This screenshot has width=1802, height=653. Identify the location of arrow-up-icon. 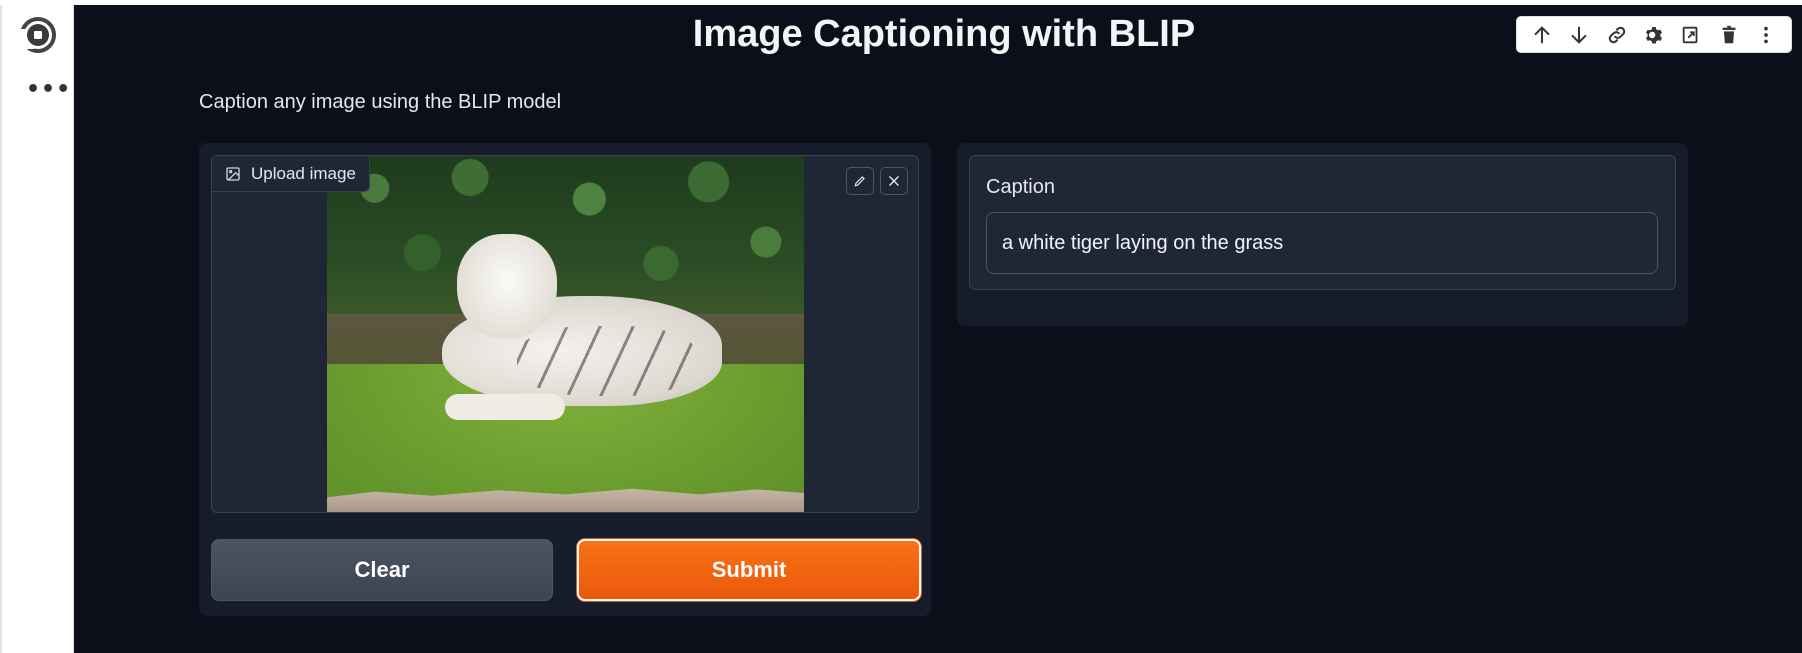
(1542, 35).